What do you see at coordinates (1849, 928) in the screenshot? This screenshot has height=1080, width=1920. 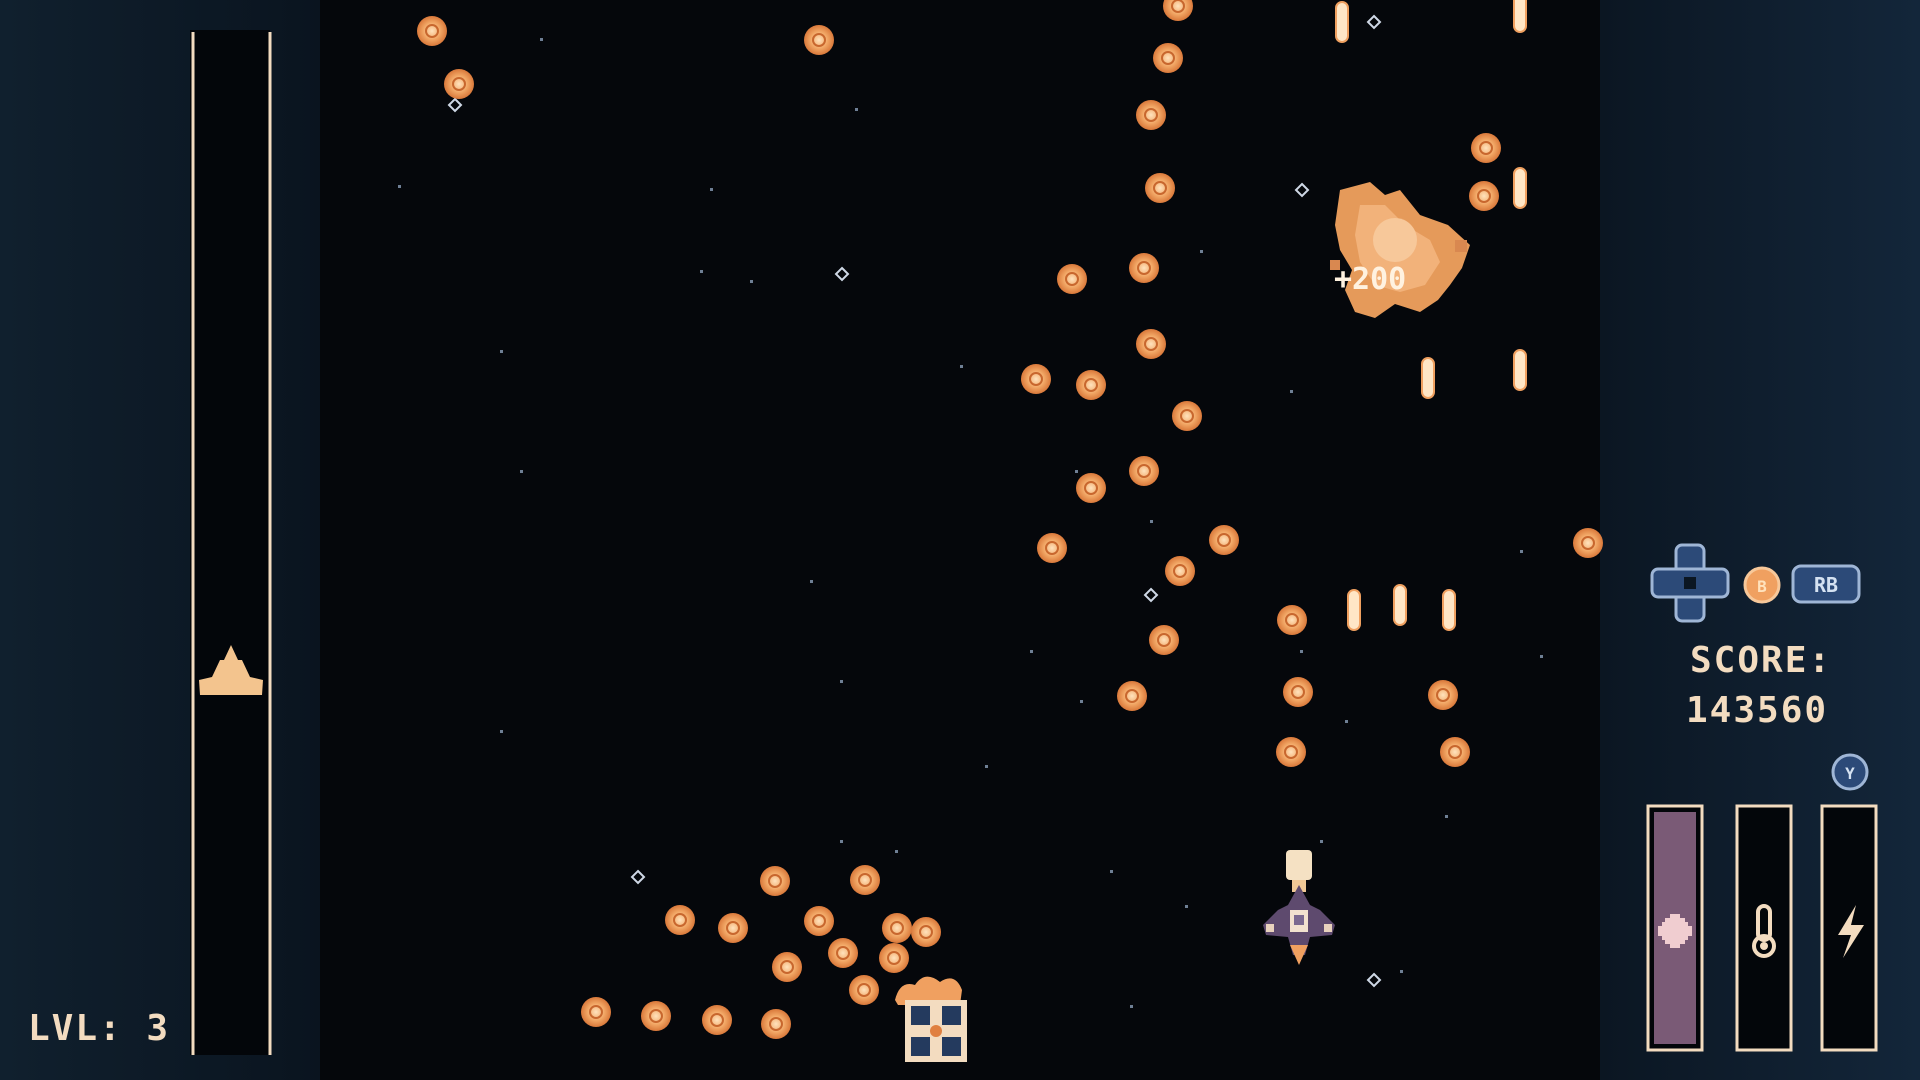 I see `energy-meter` at bounding box center [1849, 928].